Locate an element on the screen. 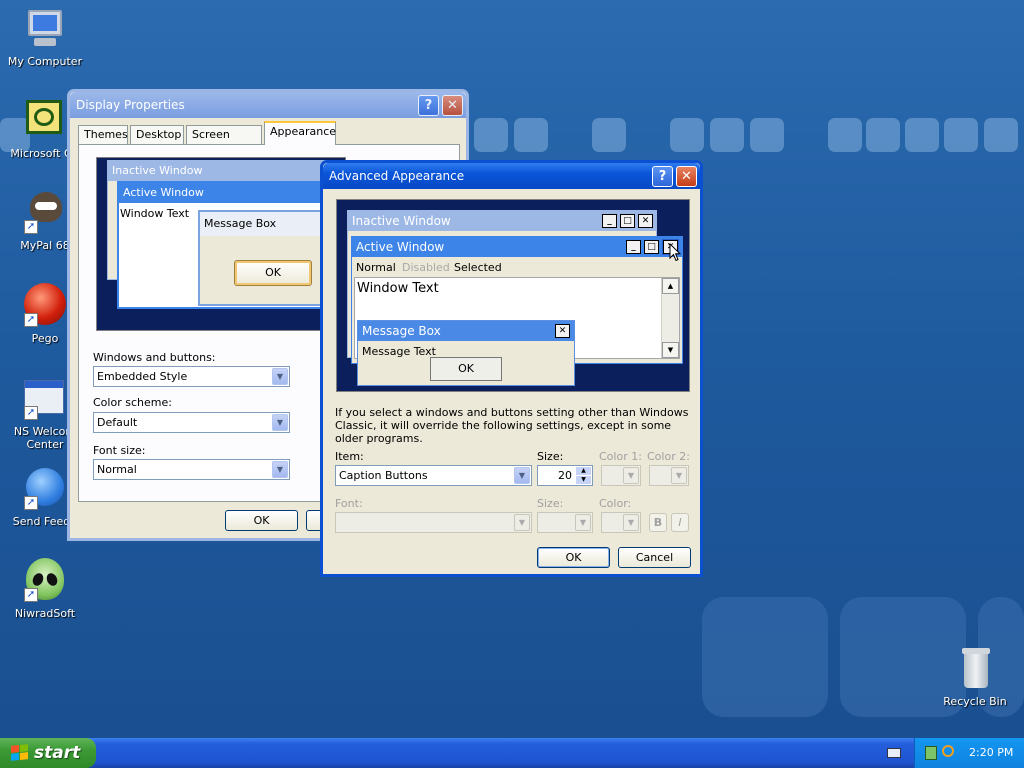 Image resolution: width=1024 pixels, height=768 pixels. font-size-label: Size: is located at coordinates (550, 503).